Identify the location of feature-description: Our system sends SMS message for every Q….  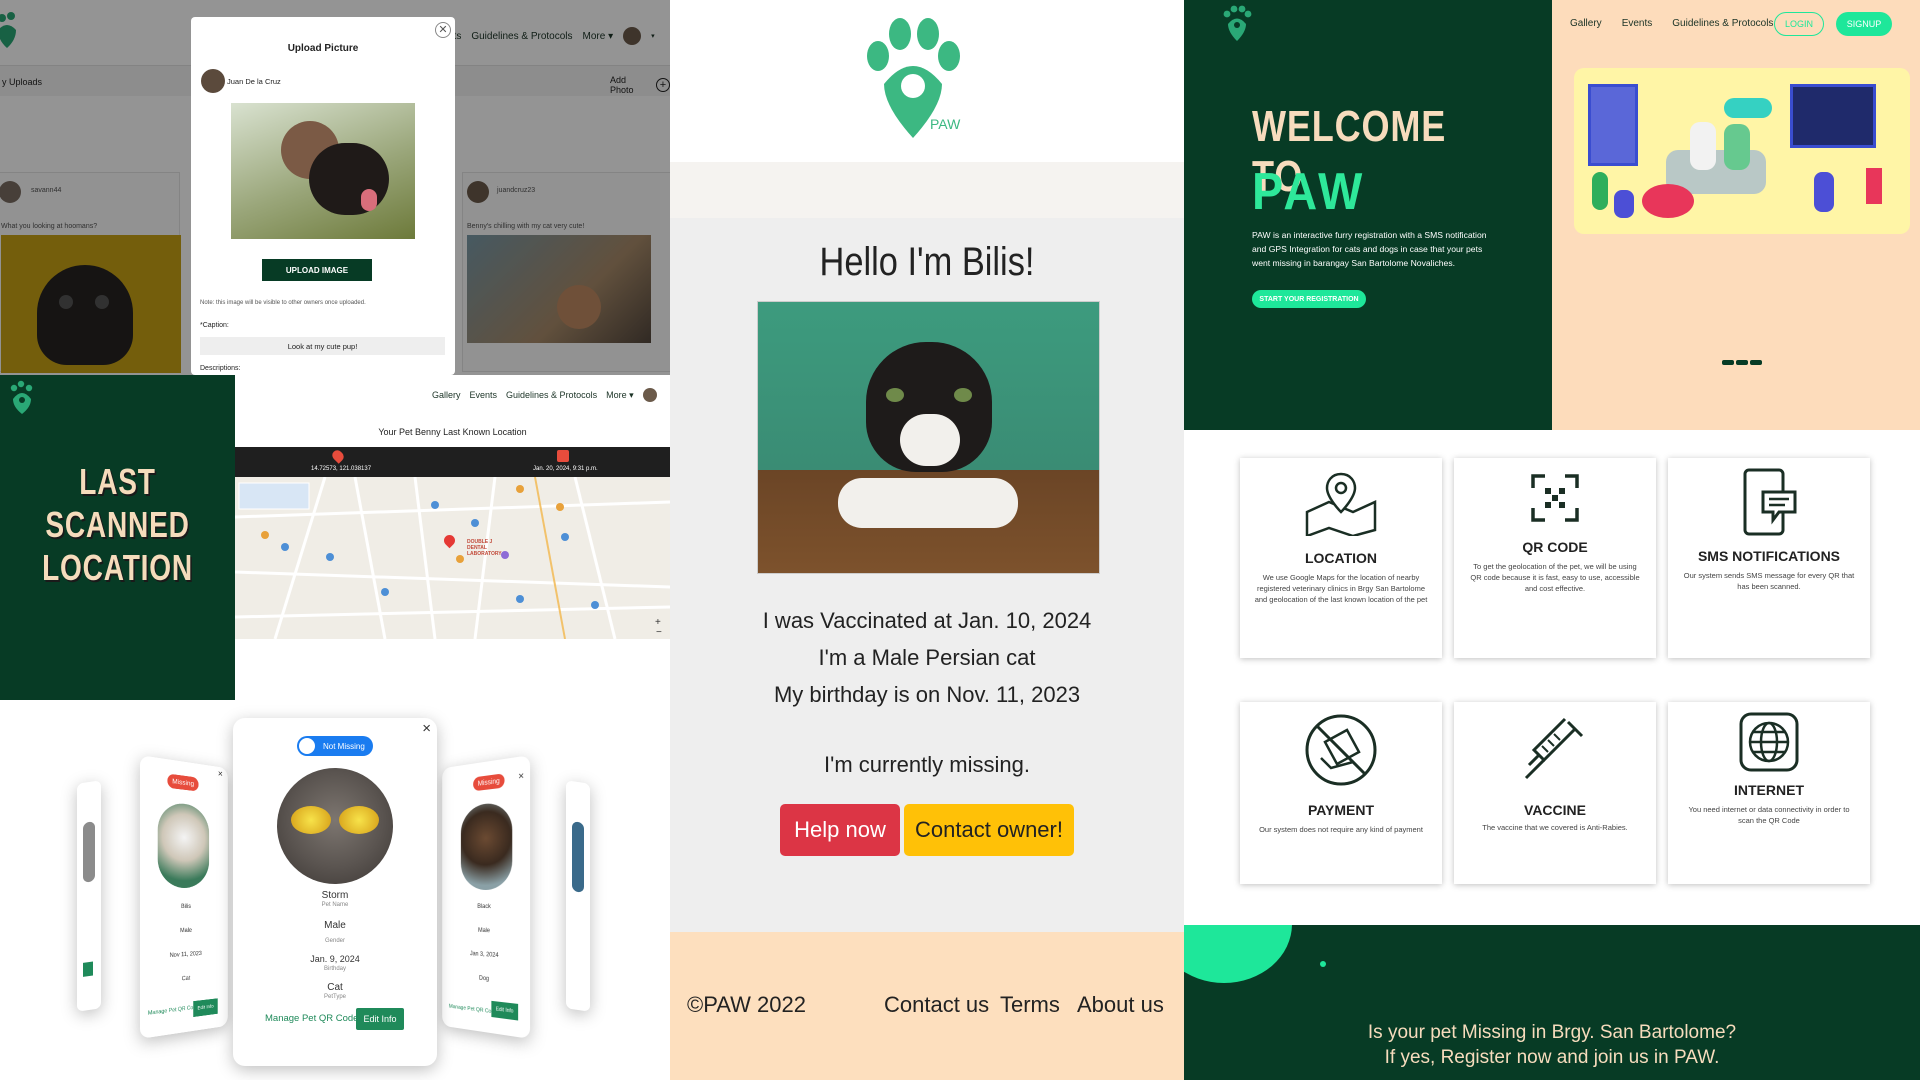
(1769, 581).